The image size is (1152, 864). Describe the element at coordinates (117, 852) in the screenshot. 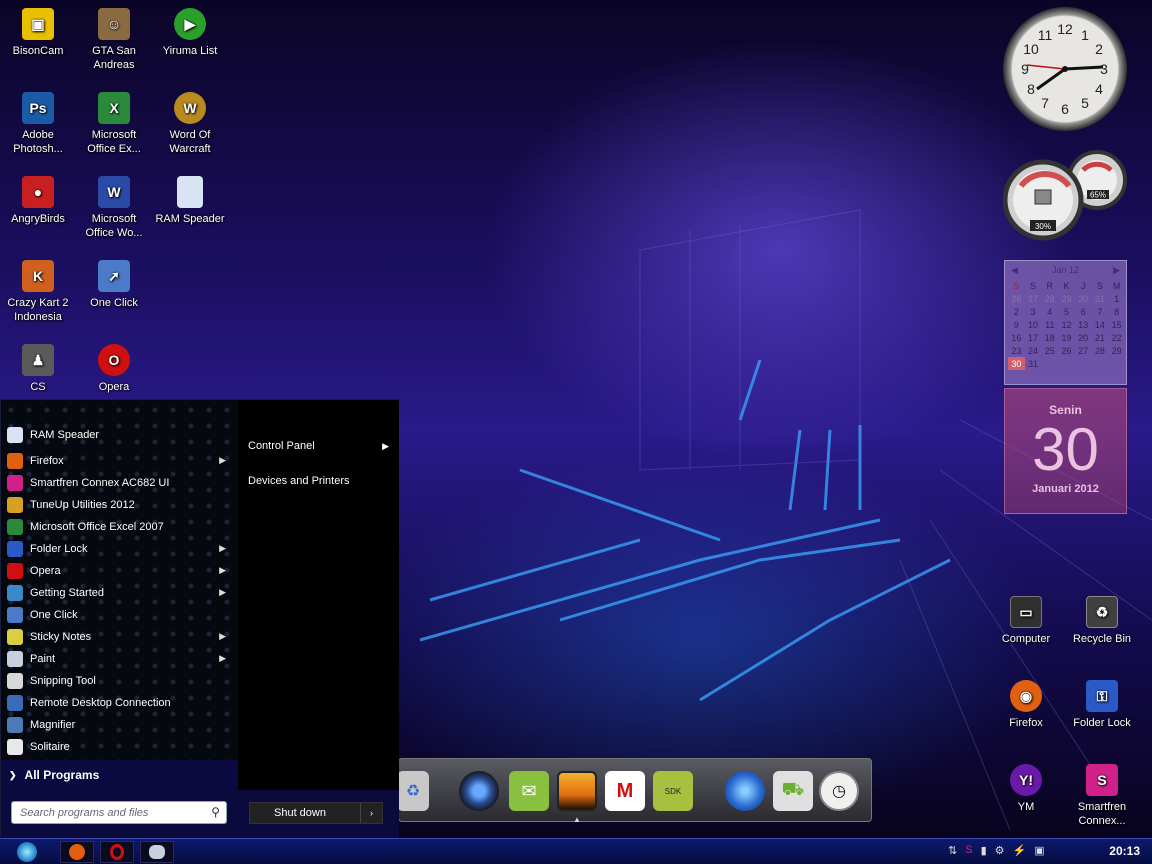

I see `taskbar-opera` at that location.